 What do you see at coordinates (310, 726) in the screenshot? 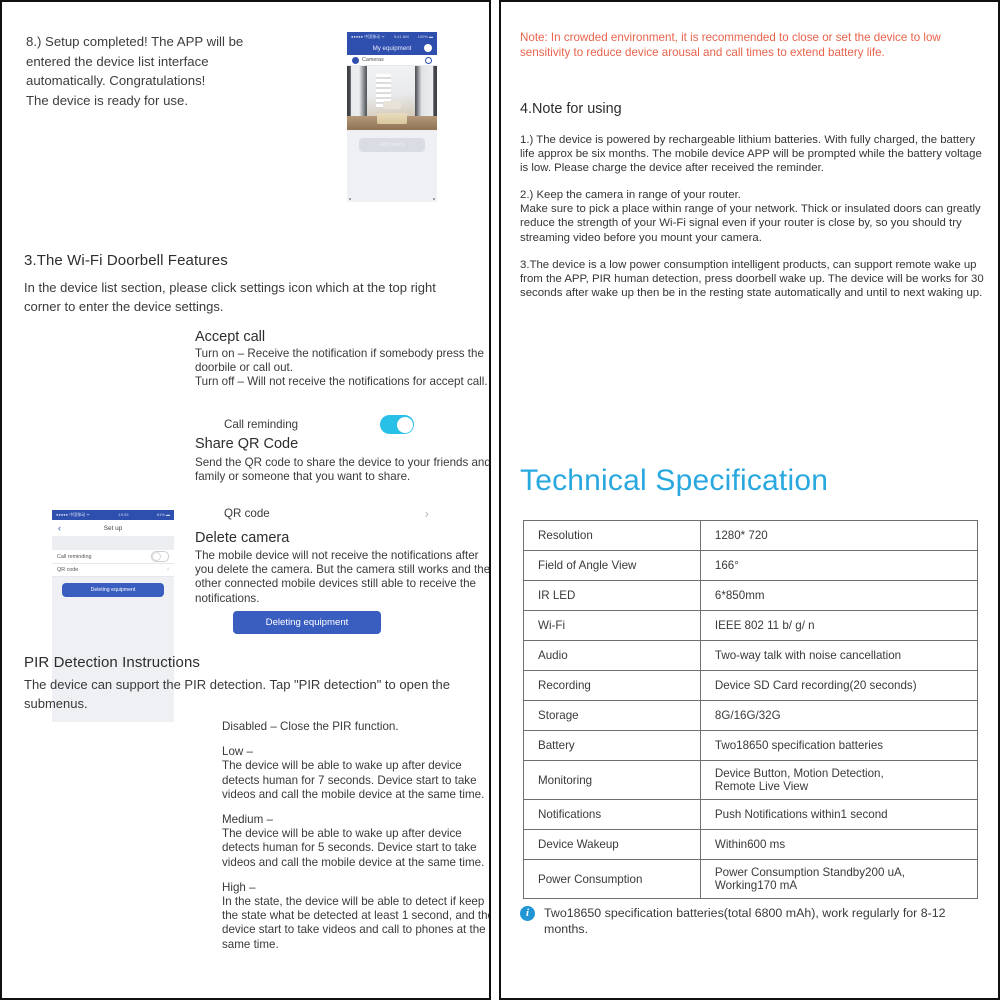
I see `pir-level-heading: Disabled – Close the PIR function.` at bounding box center [310, 726].